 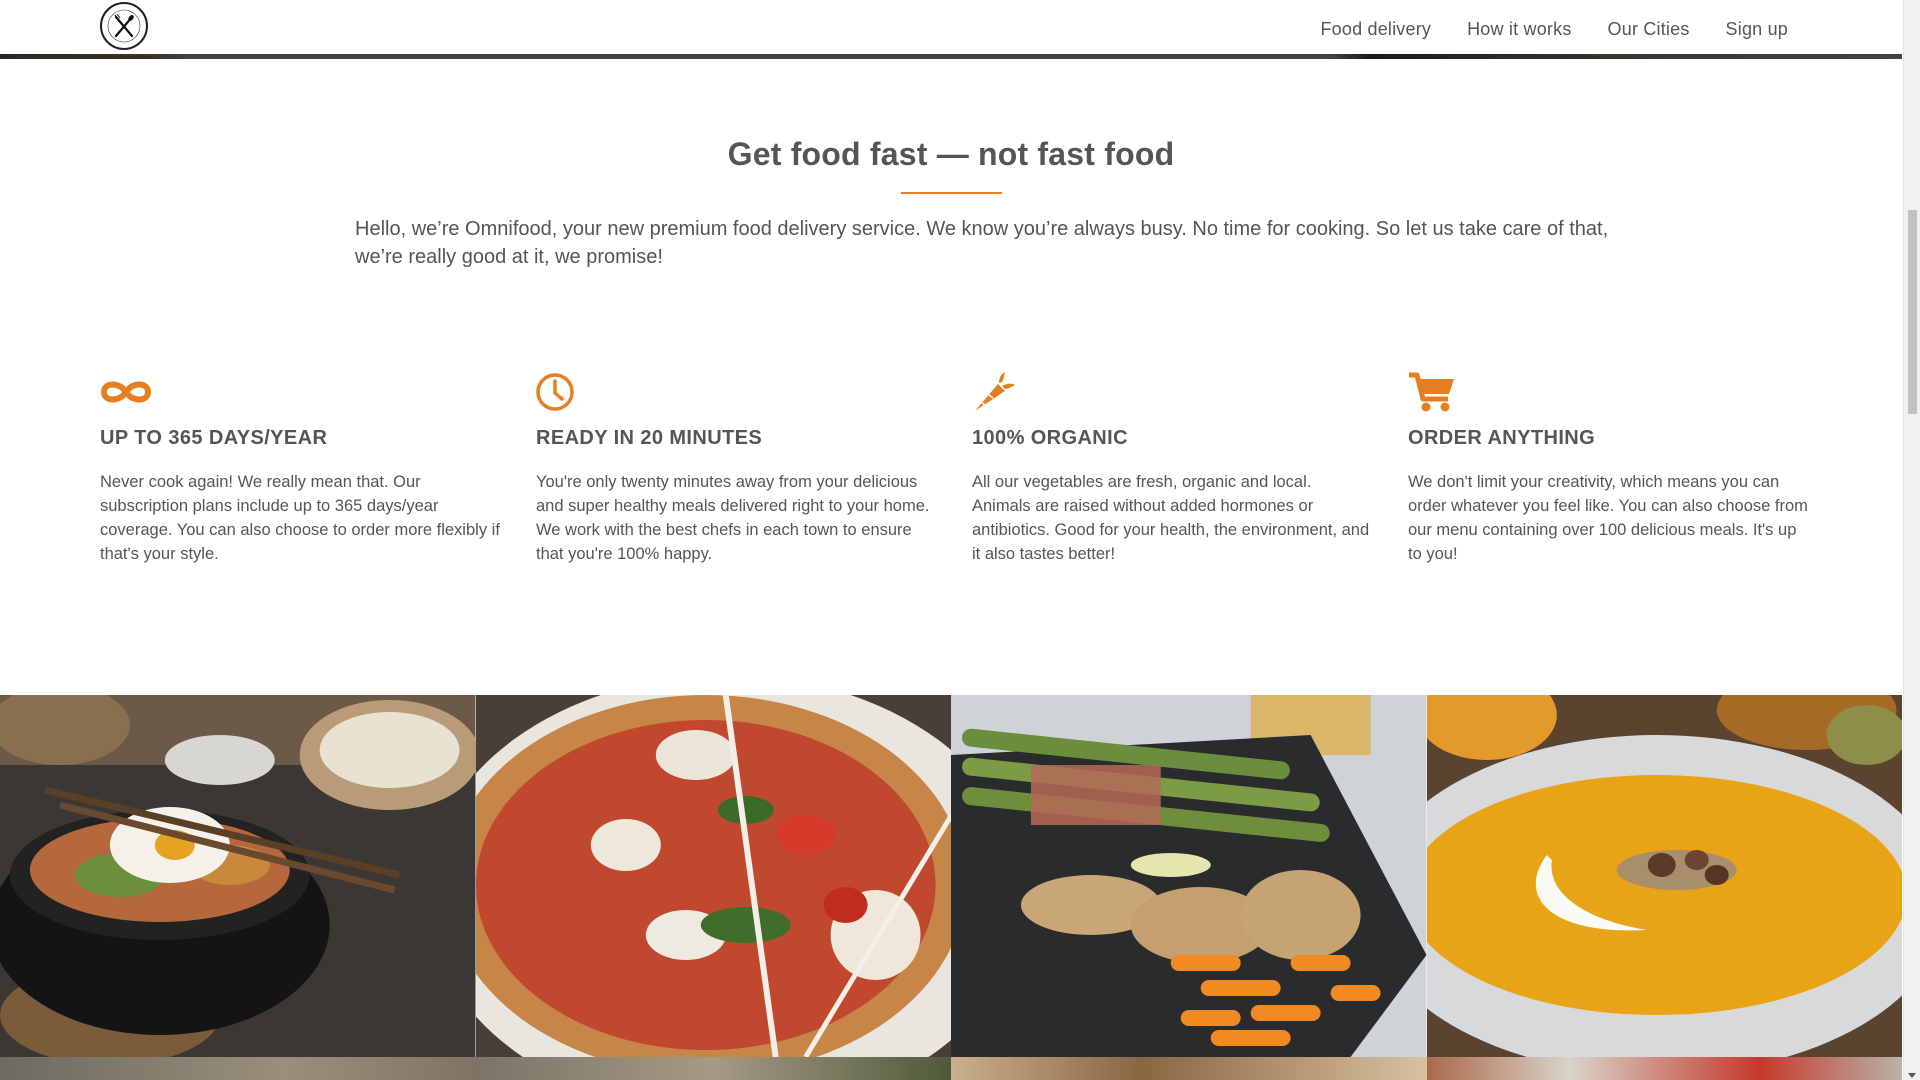 What do you see at coordinates (126, 392) in the screenshot?
I see `infinity-icon` at bounding box center [126, 392].